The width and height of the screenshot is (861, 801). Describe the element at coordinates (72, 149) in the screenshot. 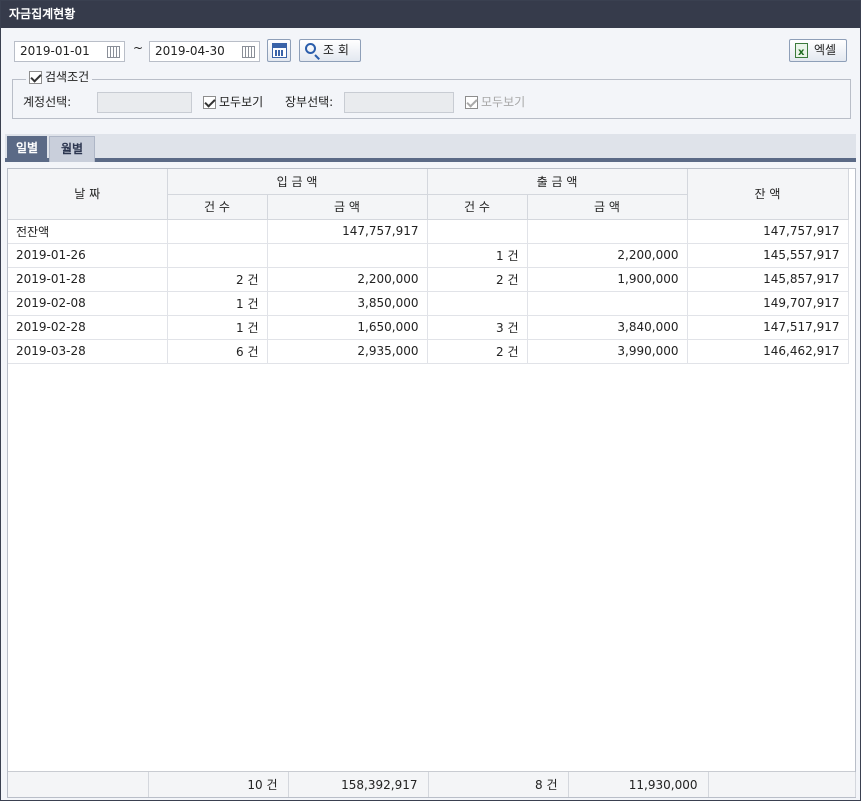

I see `tab-monthly: 월별` at that location.